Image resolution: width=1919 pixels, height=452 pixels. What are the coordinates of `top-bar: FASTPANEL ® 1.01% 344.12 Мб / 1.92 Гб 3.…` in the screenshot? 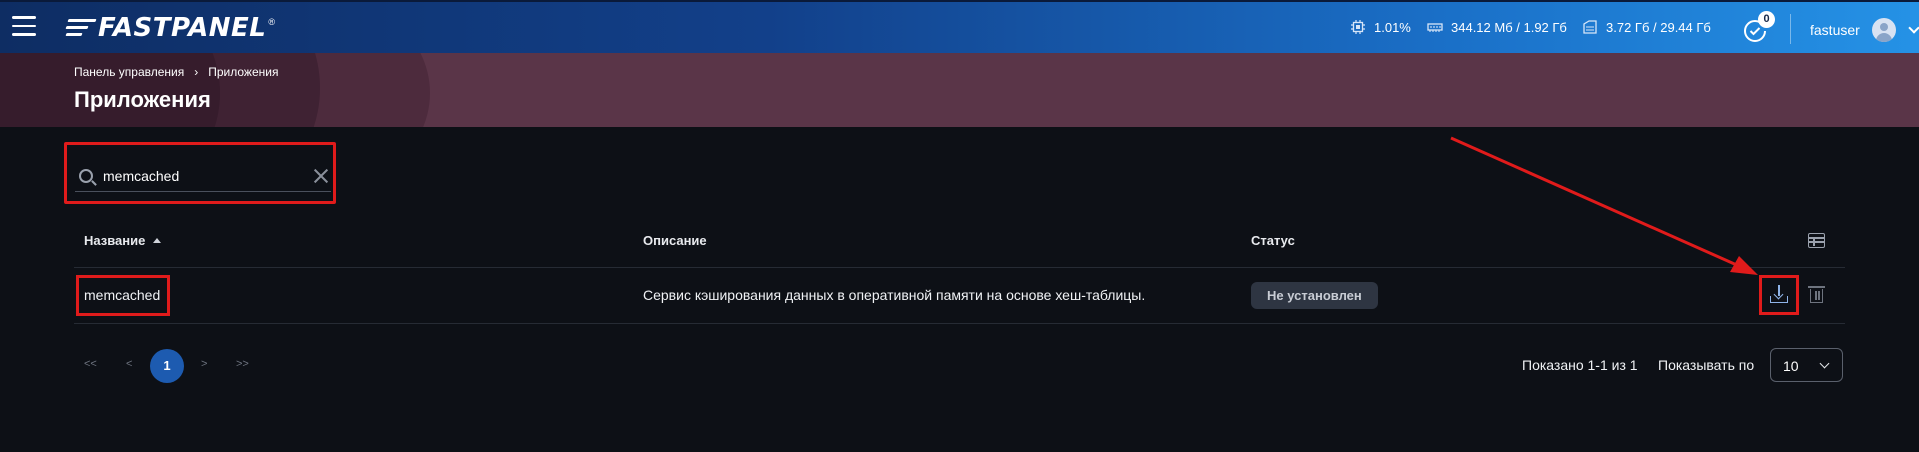 It's located at (959, 26).